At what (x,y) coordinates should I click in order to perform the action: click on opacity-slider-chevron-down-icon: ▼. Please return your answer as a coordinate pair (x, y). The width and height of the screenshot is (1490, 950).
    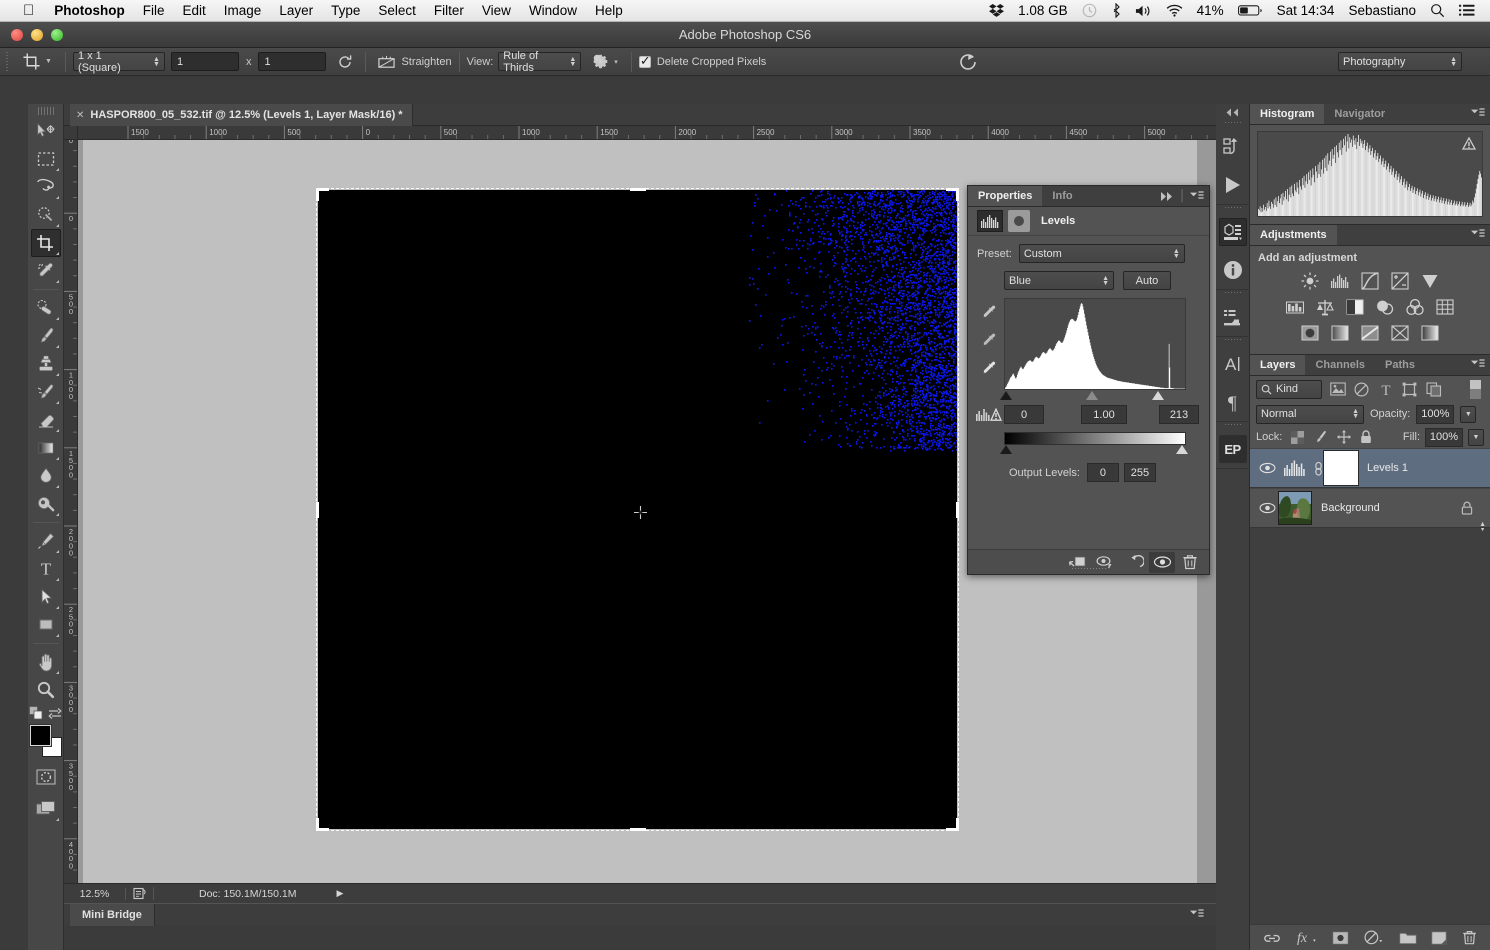
    Looking at the image, I should click on (1468, 414).